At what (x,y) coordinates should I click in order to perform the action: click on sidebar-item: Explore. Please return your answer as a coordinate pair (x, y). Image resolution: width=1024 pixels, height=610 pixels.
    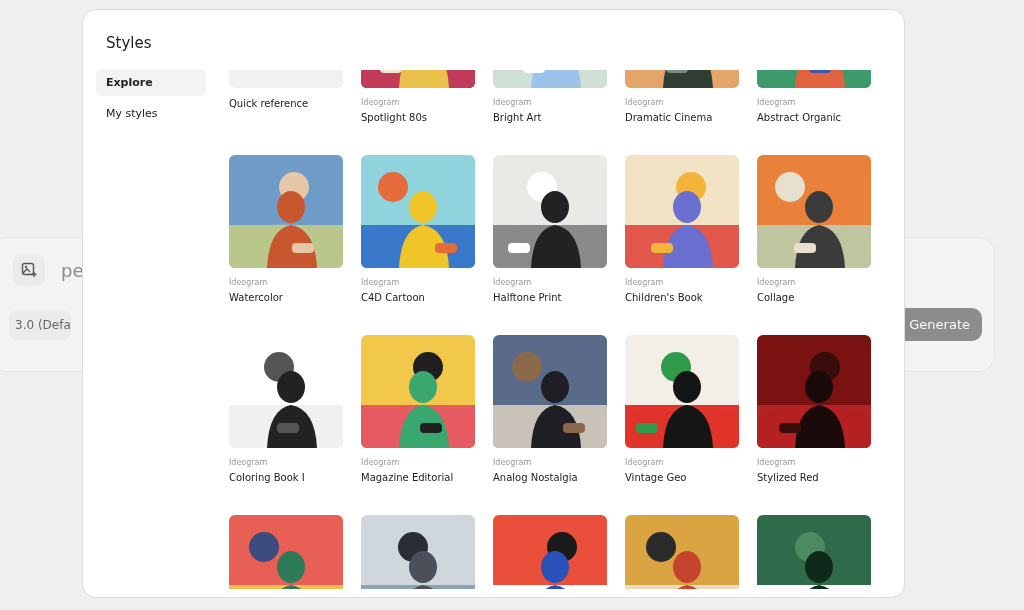
    Looking at the image, I should click on (151, 82).